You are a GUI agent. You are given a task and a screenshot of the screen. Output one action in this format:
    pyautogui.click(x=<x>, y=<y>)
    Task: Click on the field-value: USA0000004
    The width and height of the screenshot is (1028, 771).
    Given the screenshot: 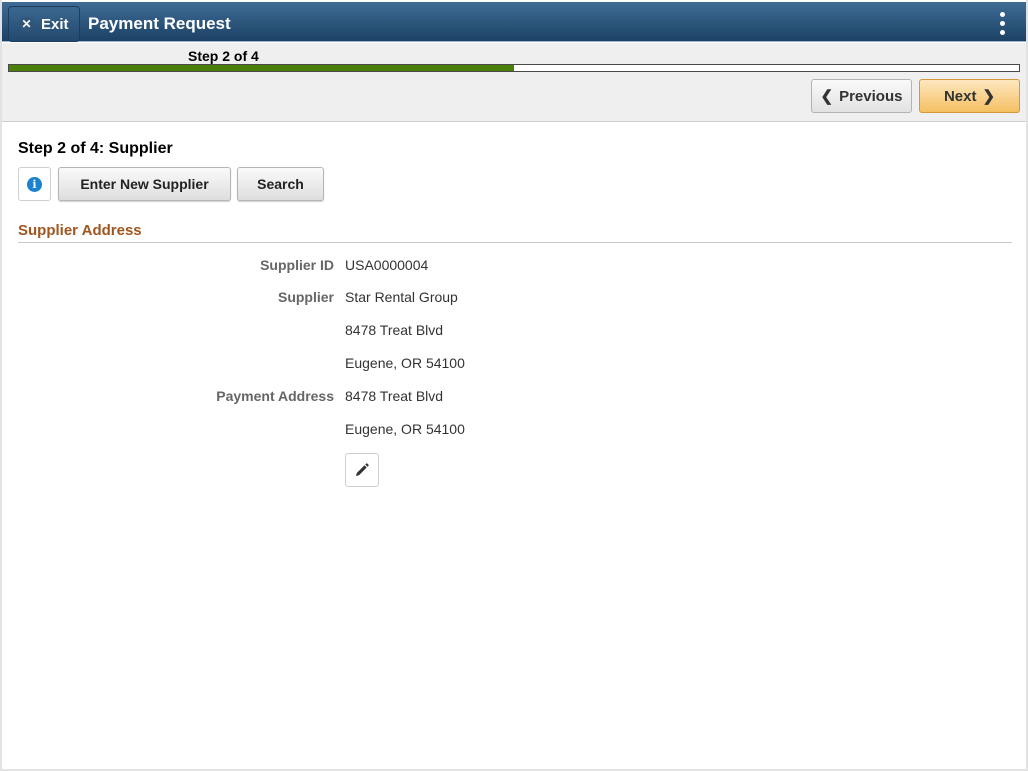 What is the action you would take?
    pyautogui.click(x=387, y=265)
    